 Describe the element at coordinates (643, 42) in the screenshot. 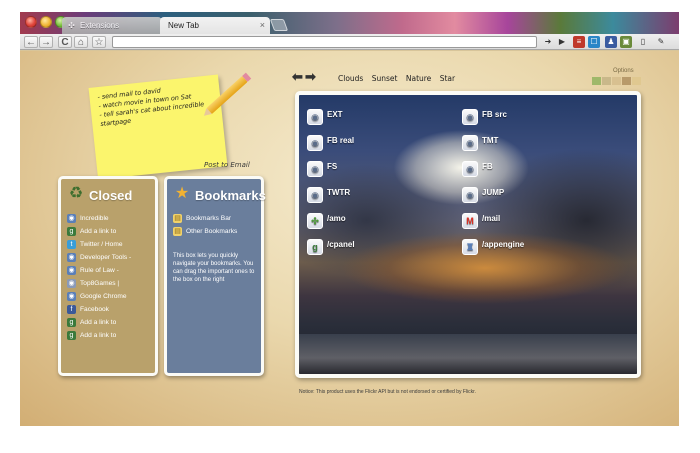

I see `page-menu-icon: ▯` at that location.